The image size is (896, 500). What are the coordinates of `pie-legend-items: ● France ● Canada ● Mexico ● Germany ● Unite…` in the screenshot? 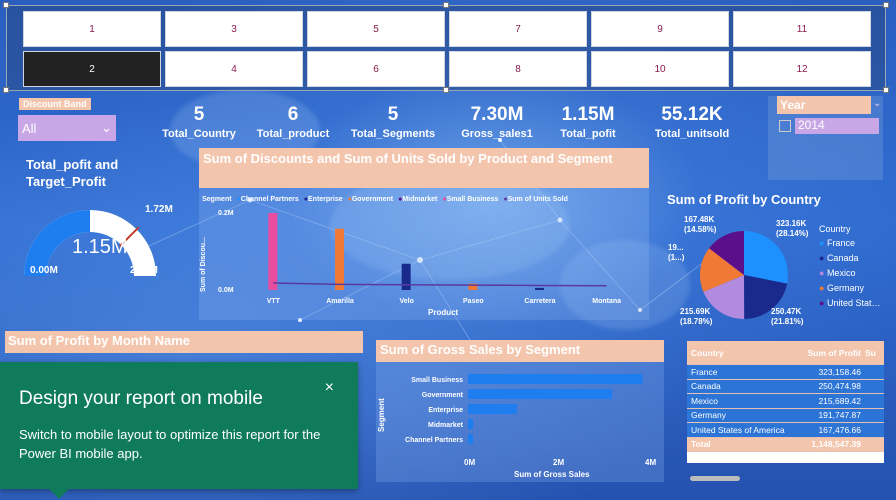 It's located at (852, 273).